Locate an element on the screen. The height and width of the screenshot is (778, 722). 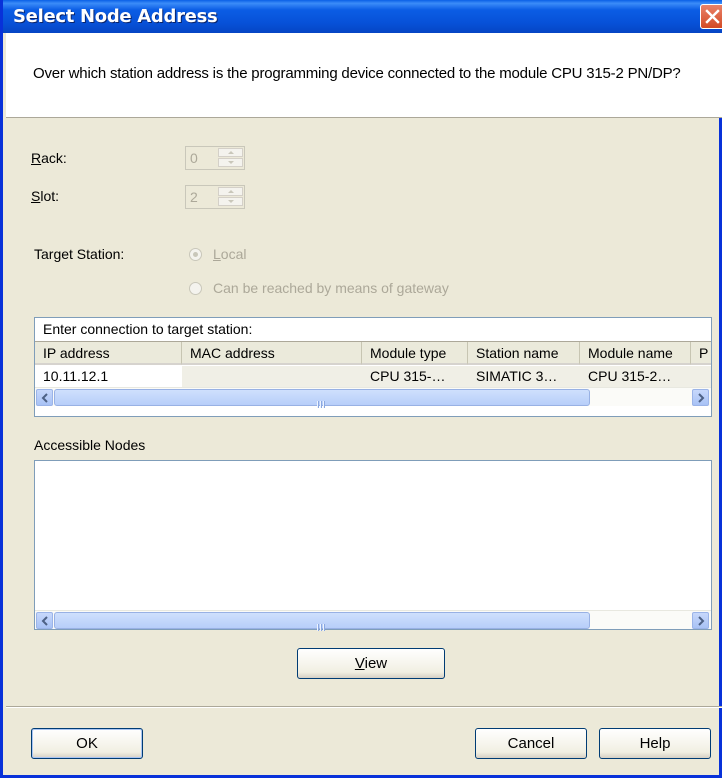
column-header-station-name: Station name is located at coordinates (524, 353).